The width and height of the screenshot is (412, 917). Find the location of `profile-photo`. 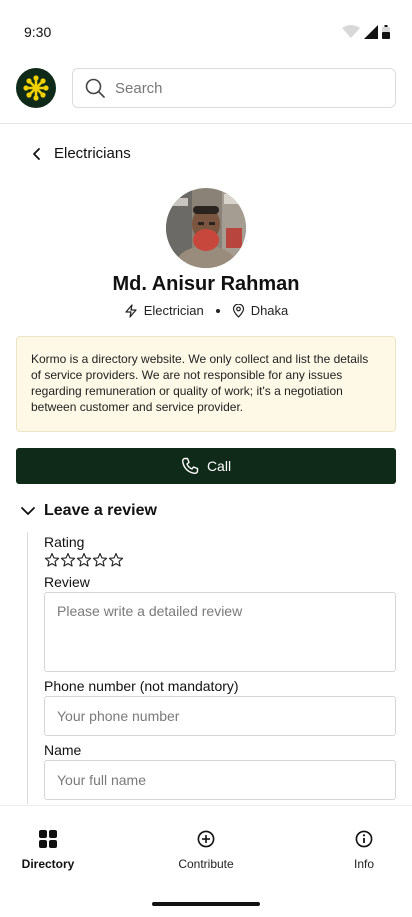

profile-photo is located at coordinates (206, 228).